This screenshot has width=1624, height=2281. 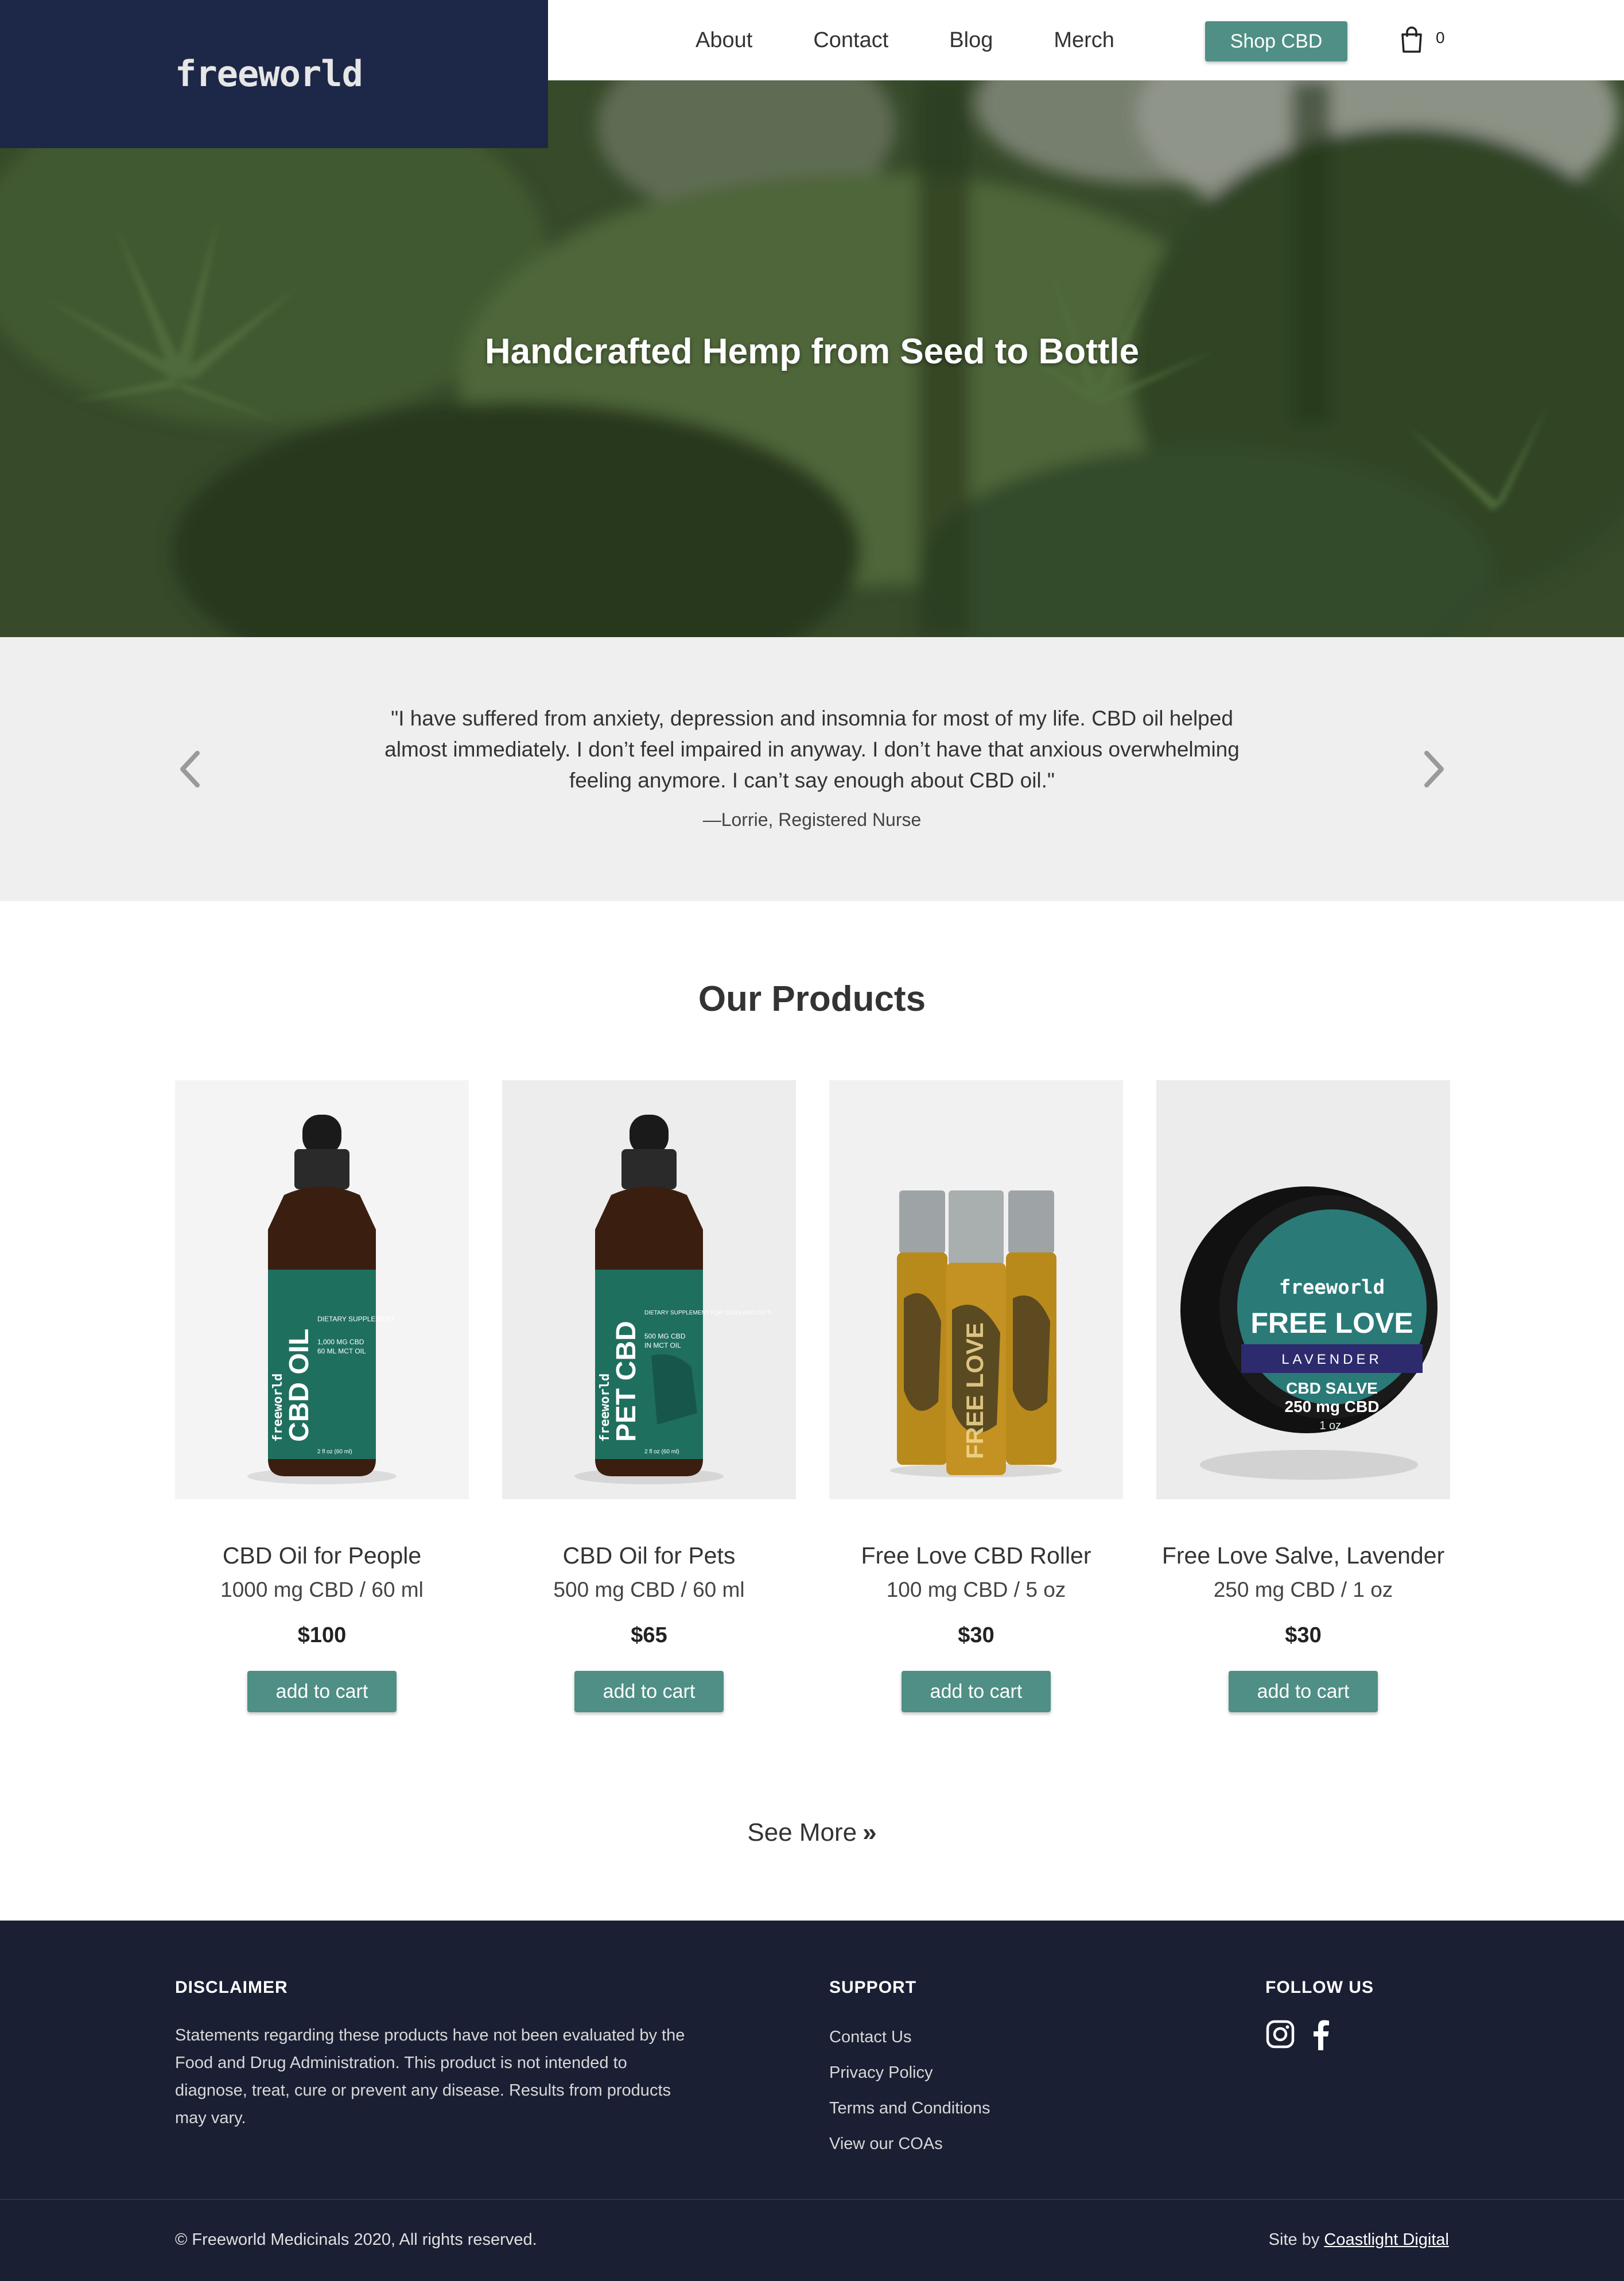 I want to click on bottle-label-line: 1,000 MG CBD, so click(x=340, y=1342).